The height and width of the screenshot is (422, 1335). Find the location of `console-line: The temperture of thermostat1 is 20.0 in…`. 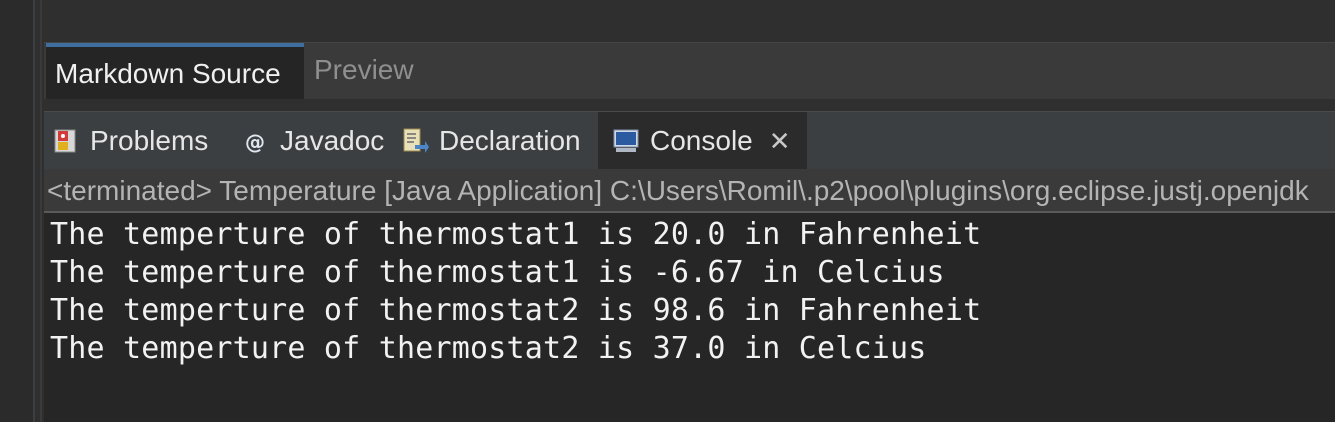

console-line: The temperture of thermostat1 is 20.0 in… is located at coordinates (516, 234).